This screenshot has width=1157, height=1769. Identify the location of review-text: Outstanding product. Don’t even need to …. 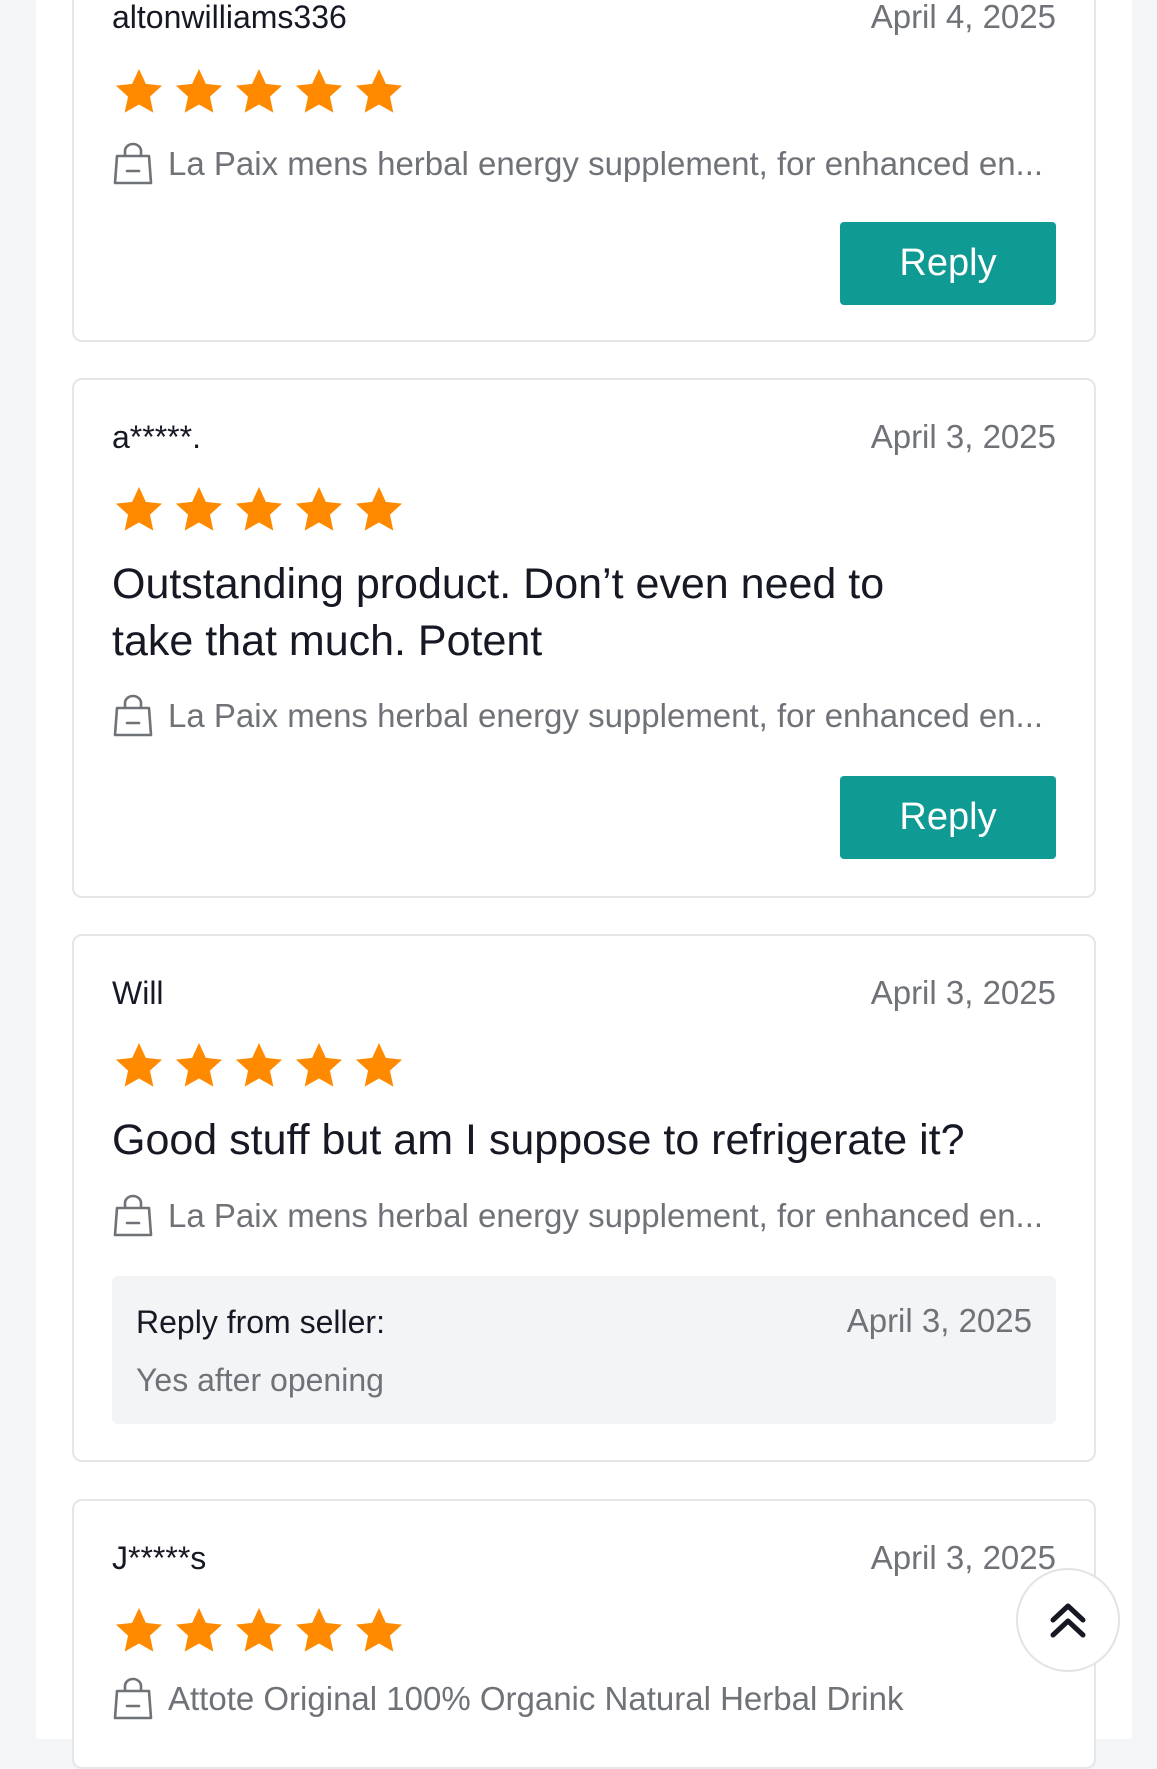
(584, 613).